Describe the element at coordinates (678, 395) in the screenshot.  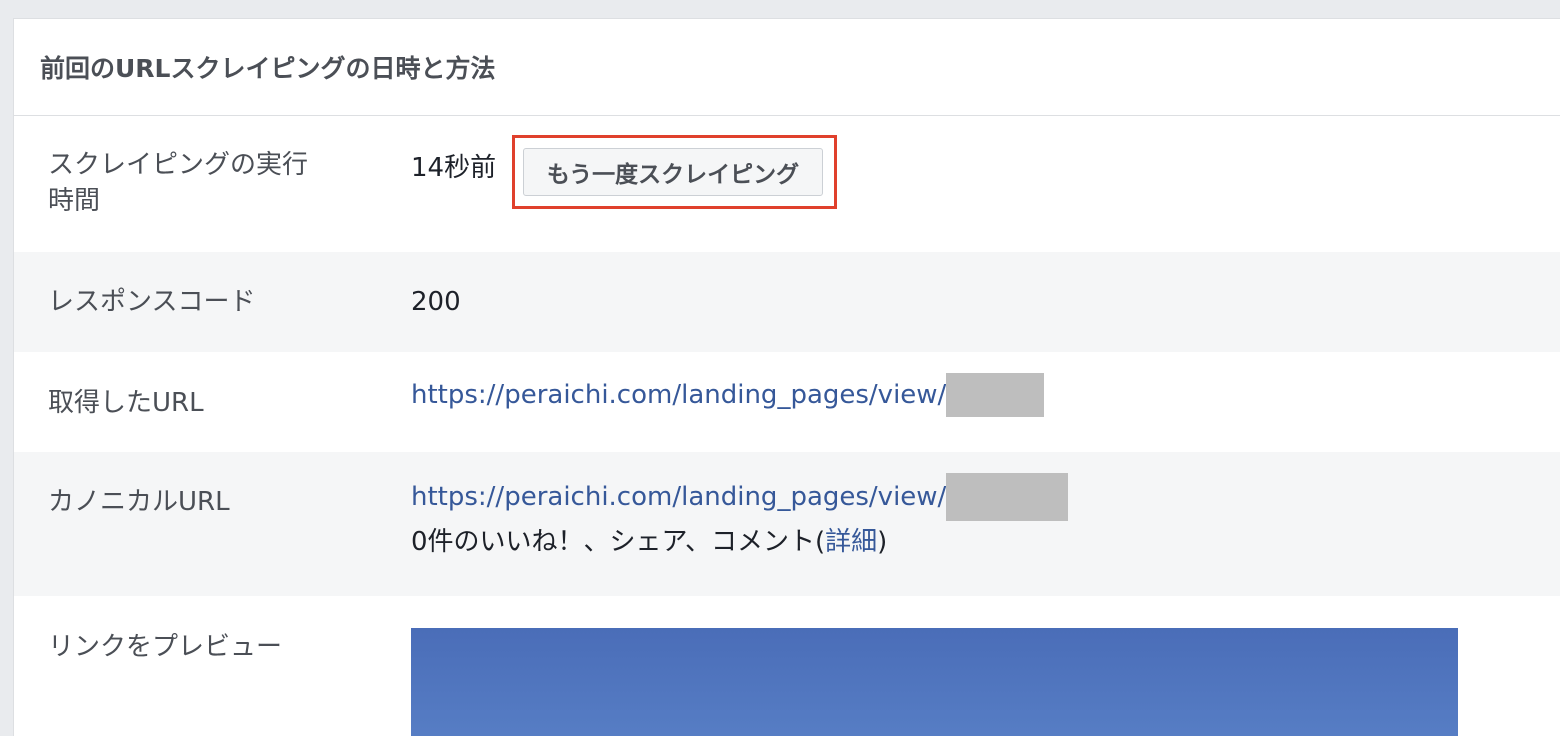
I see `fetched-url-link: https://peraichi.com/landing_pages/view/` at that location.